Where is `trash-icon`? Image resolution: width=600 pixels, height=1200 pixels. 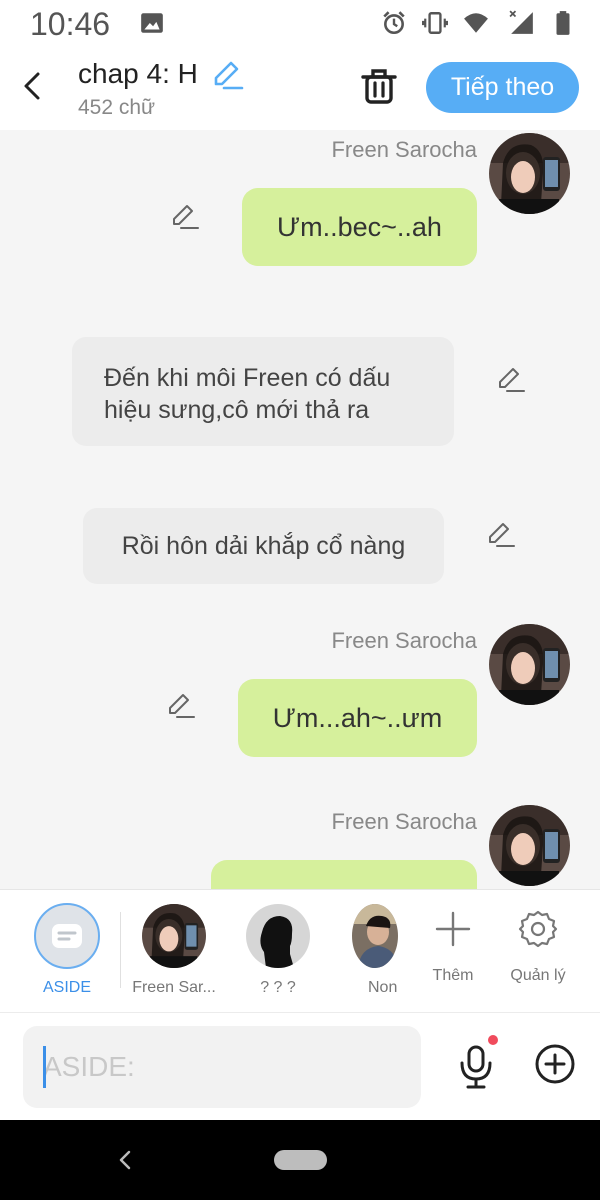 trash-icon is located at coordinates (379, 86).